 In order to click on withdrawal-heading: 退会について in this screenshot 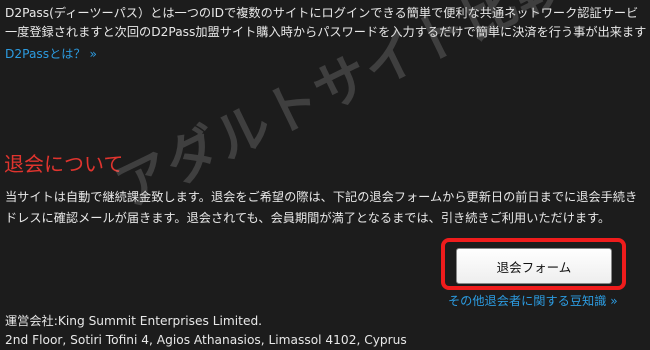, I will do `click(64, 164)`.